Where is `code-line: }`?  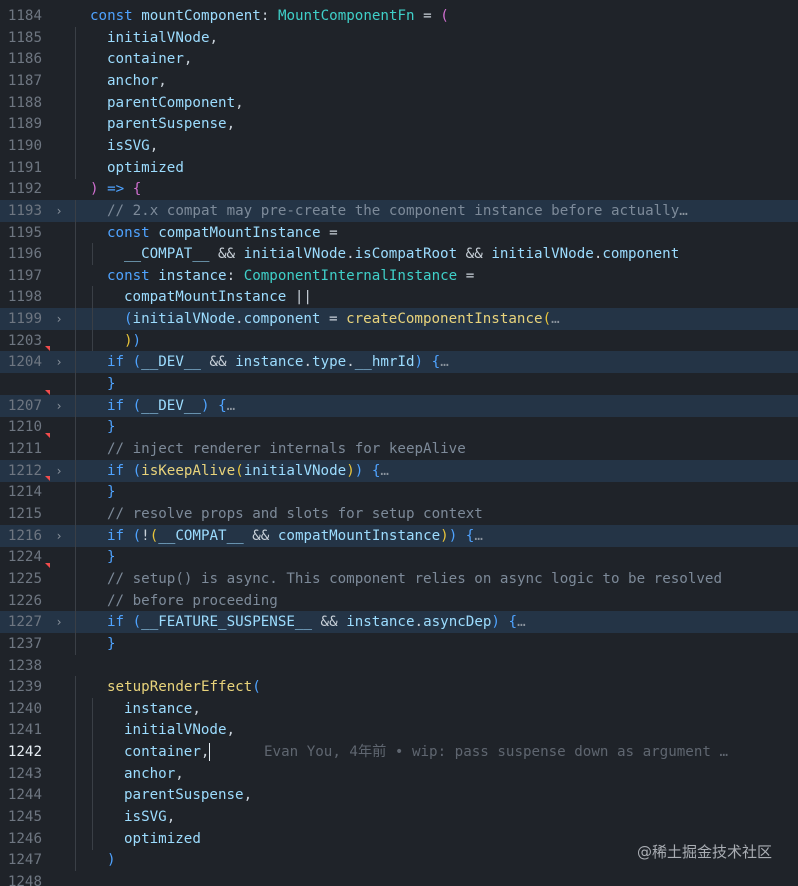 code-line: } is located at coordinates (399, 384).